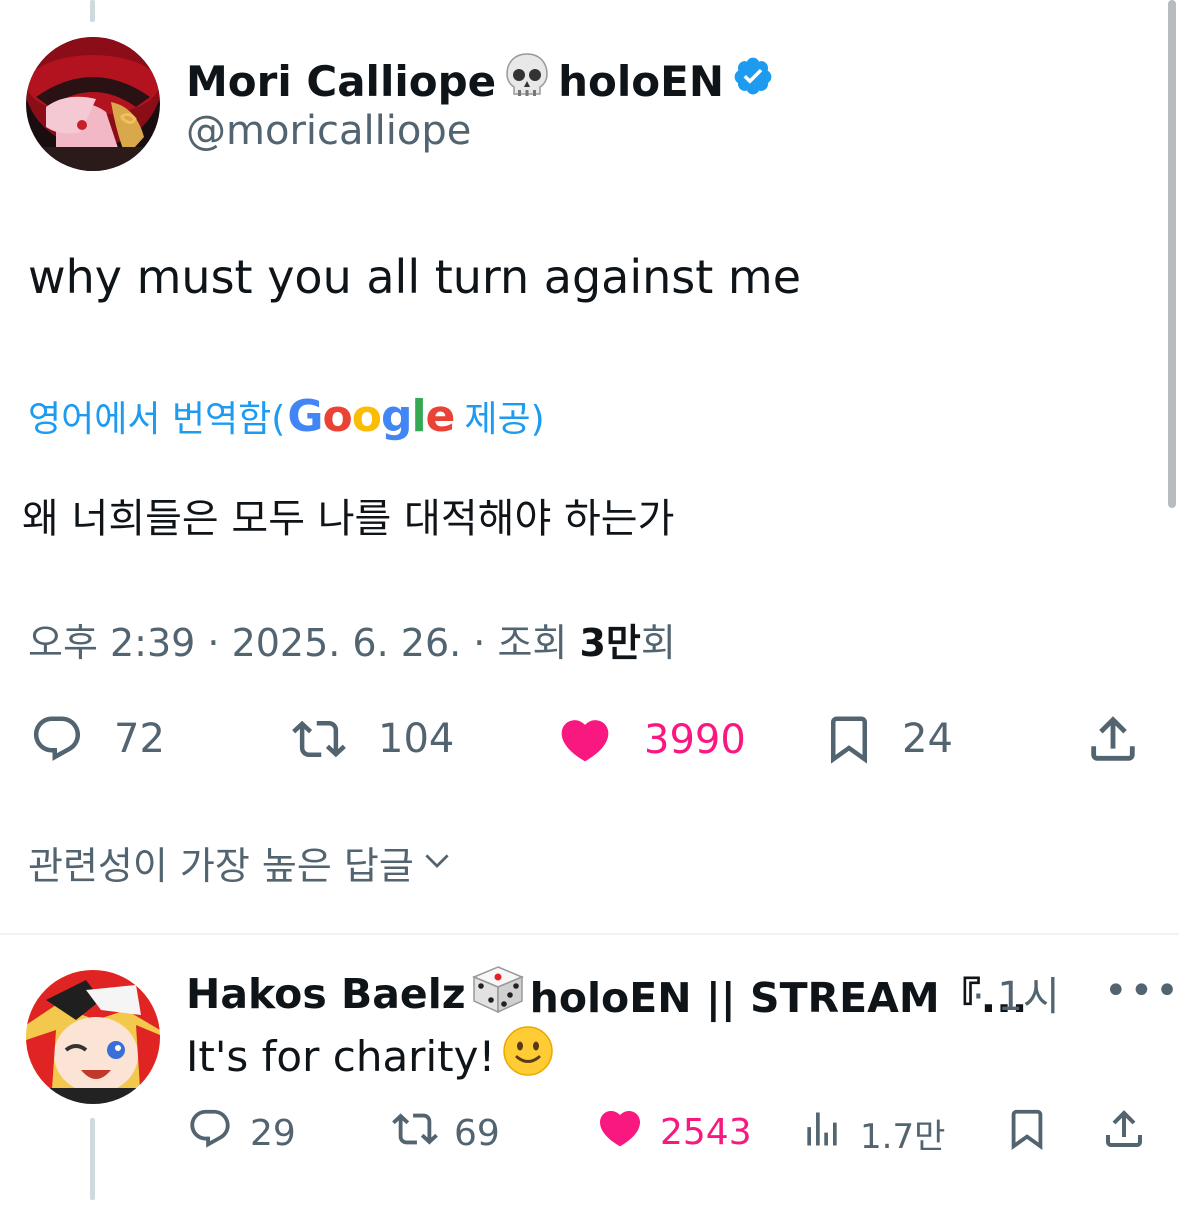 The width and height of the screenshot is (1179, 1222). Describe the element at coordinates (92, 1159) in the screenshot. I see `thread-line-bottom` at that location.